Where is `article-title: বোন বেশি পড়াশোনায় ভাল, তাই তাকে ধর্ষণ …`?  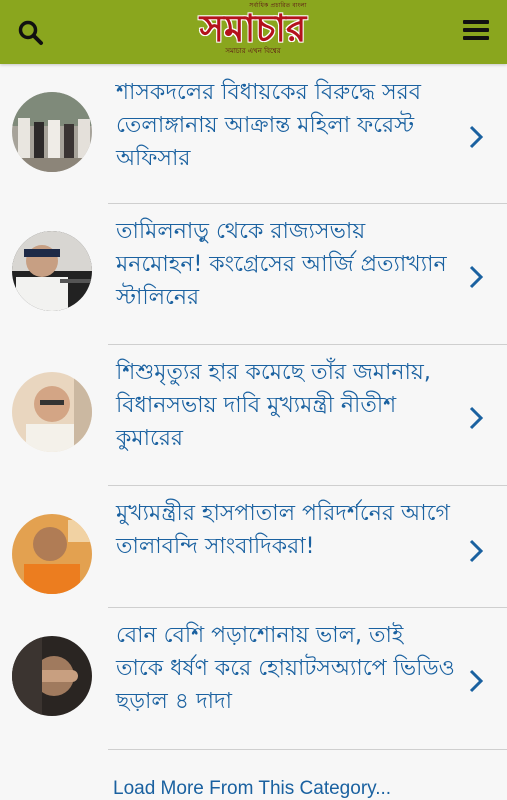
article-title: বোন বেশি পড়াশোনায় ভাল, তাই তাকে ধর্ষণ … is located at coordinates (286, 668).